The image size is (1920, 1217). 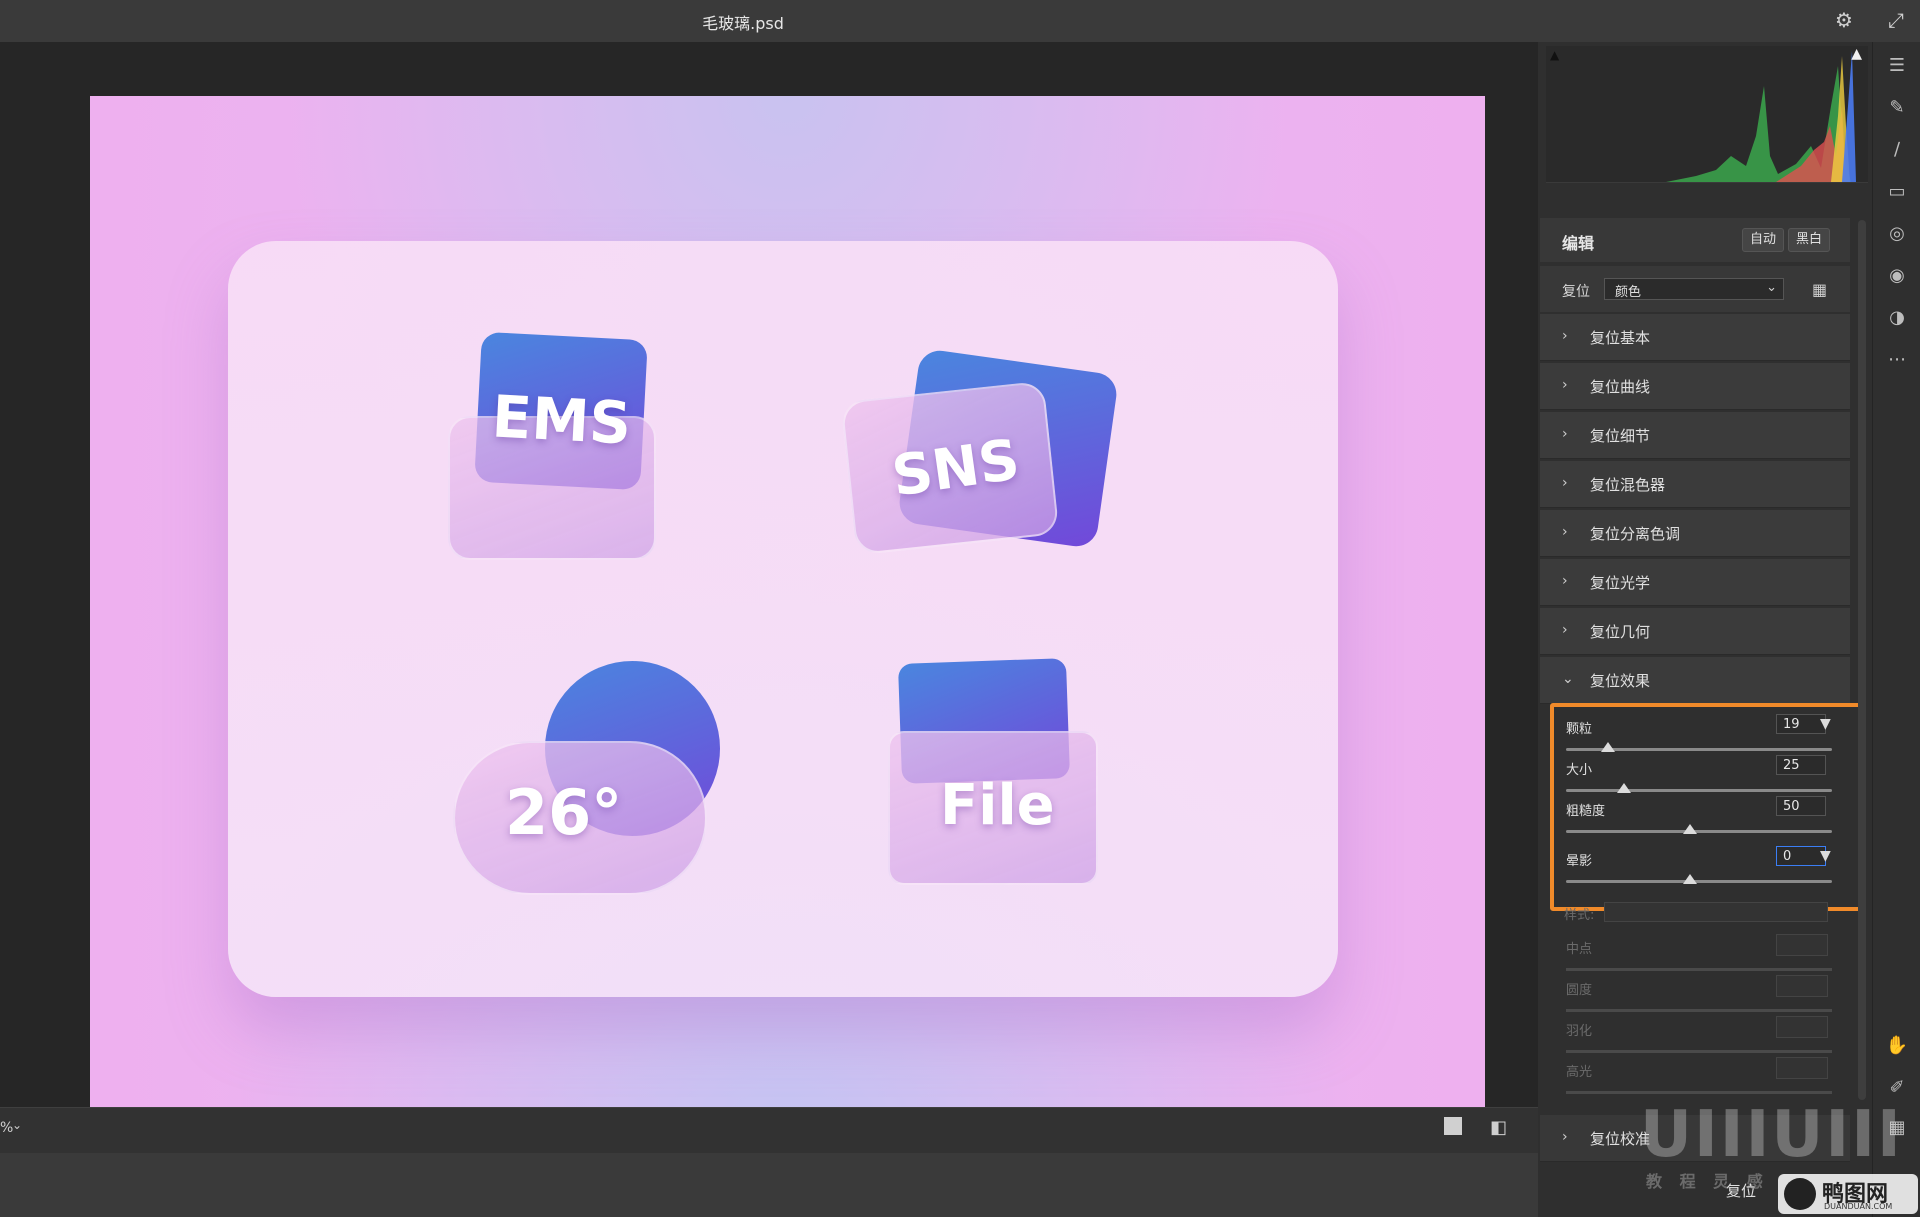 What do you see at coordinates (997, 805) in the screenshot?
I see `file-label: File` at bounding box center [997, 805].